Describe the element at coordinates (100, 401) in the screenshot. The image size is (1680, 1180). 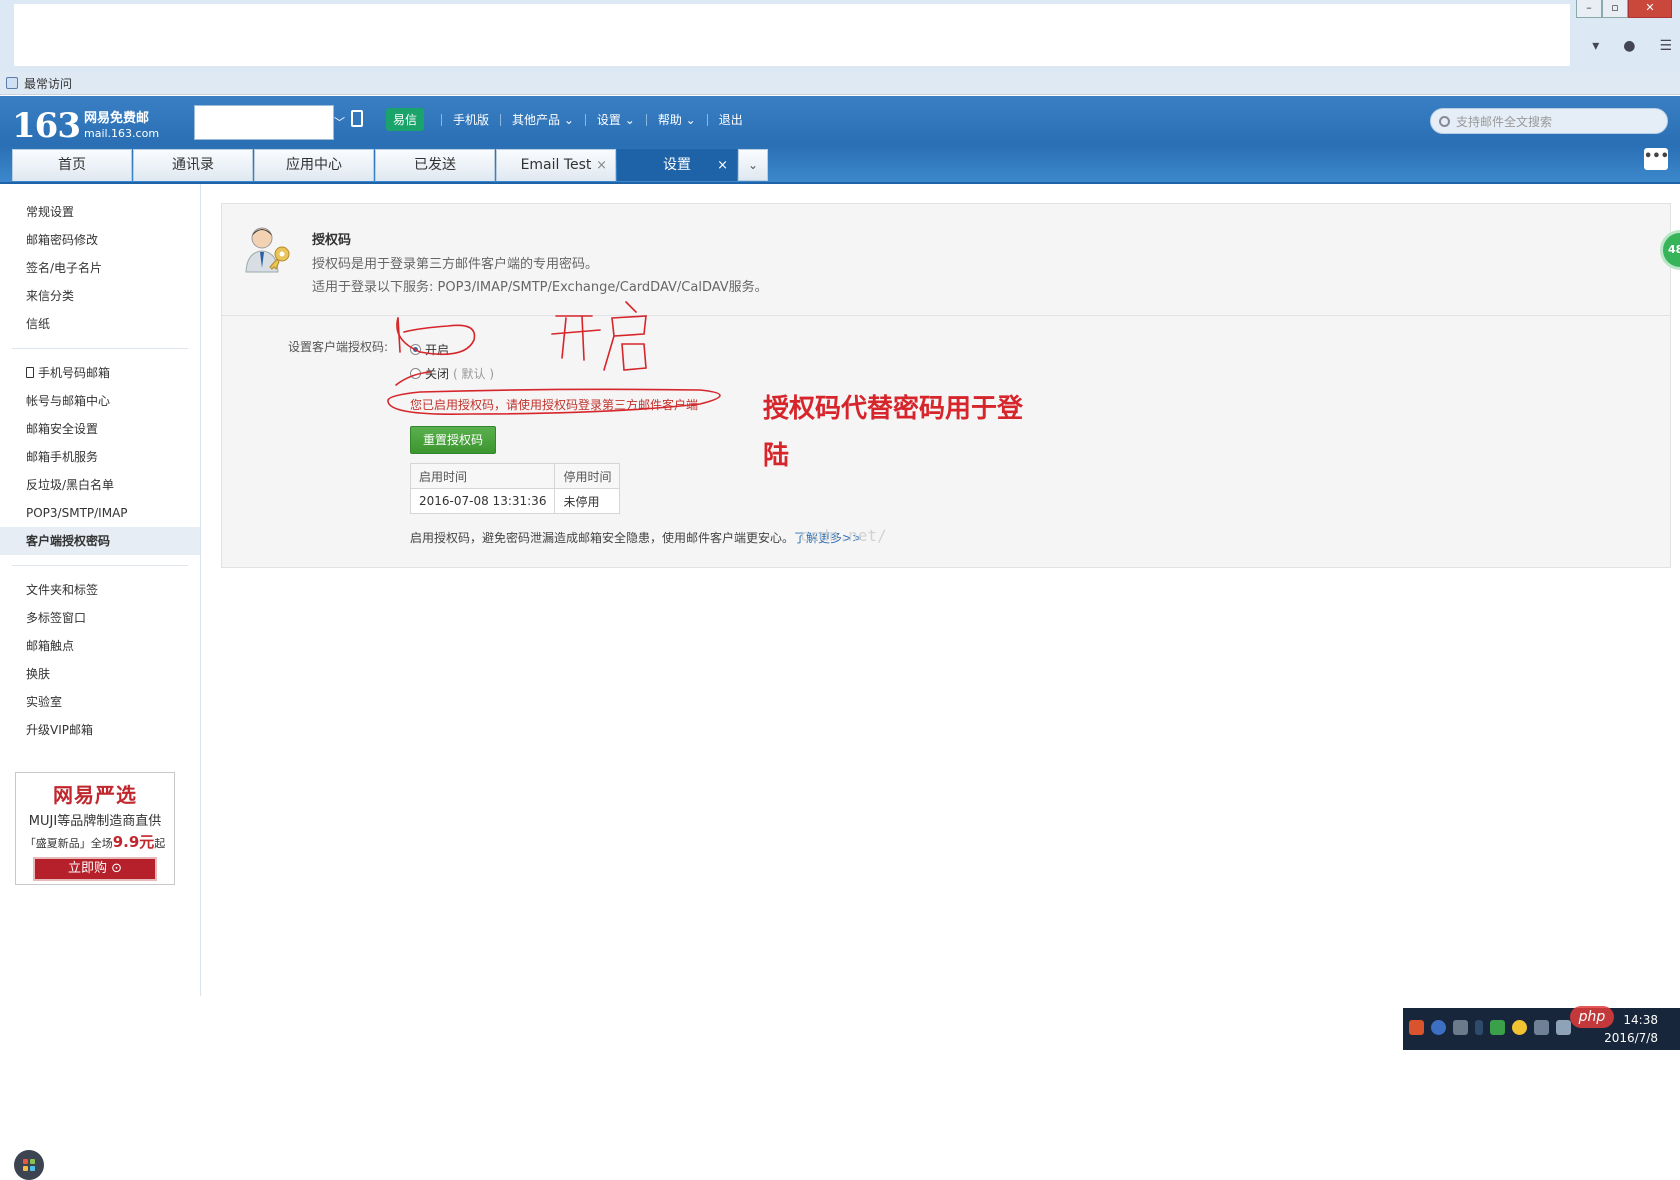
I see `sidebar-item-account-center: 帐号与邮箱中心` at that location.